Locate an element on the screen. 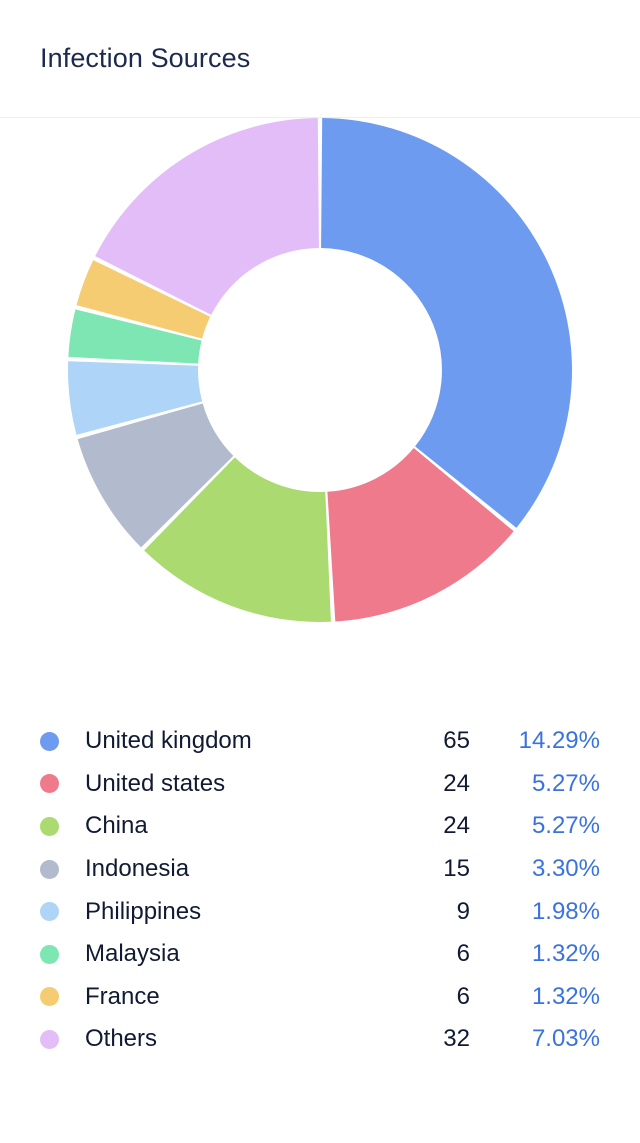  legend-value: 15 is located at coordinates (456, 869).